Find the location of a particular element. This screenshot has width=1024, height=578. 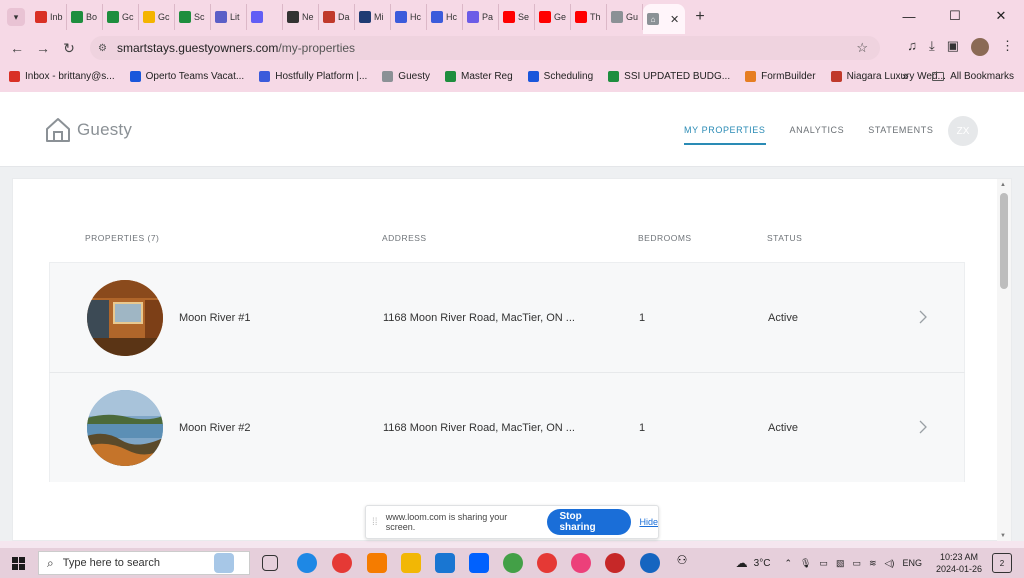

people-icon: ⚇ is located at coordinates (682, 563).